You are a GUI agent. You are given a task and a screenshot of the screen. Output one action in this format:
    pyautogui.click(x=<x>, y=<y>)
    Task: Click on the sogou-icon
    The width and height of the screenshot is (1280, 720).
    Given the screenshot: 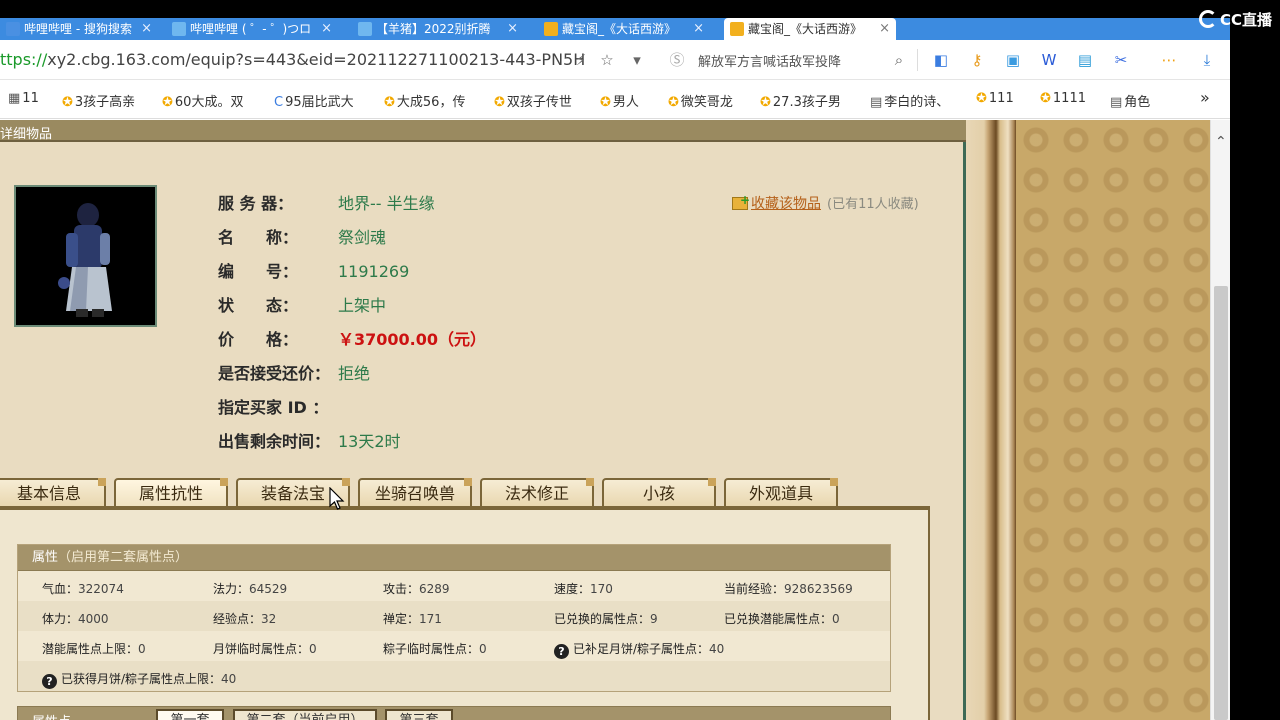 What is the action you would take?
    pyautogui.click(x=13, y=29)
    